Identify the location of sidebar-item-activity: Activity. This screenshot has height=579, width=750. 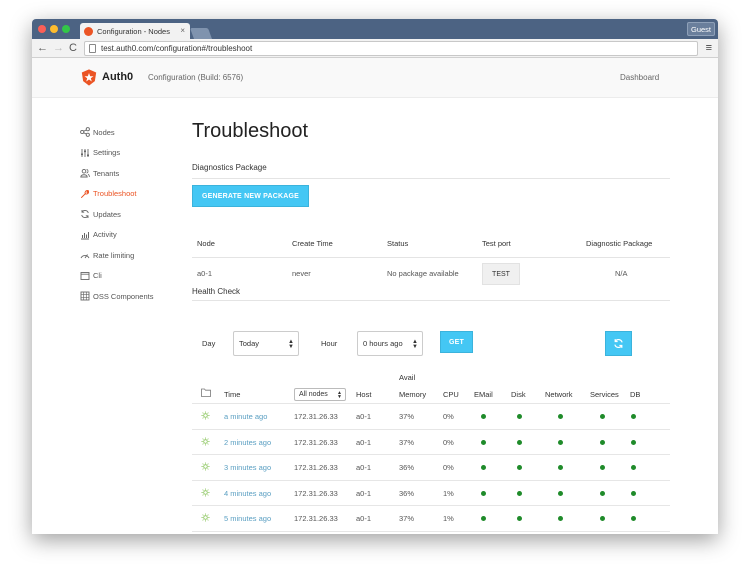
(116, 235).